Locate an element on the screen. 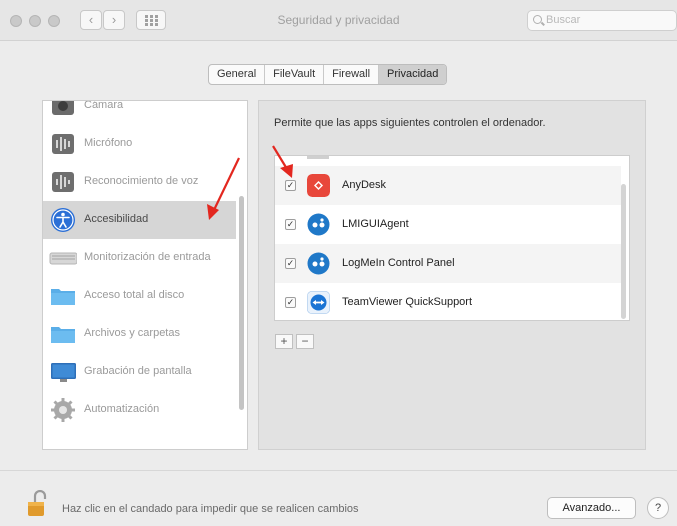 This screenshot has width=677, height=526. app-icon is located at coordinates (63, 442).